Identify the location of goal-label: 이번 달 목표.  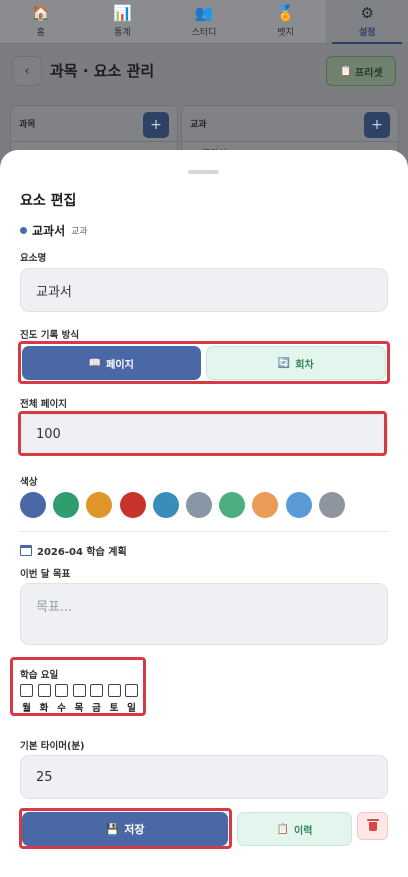
(45, 574).